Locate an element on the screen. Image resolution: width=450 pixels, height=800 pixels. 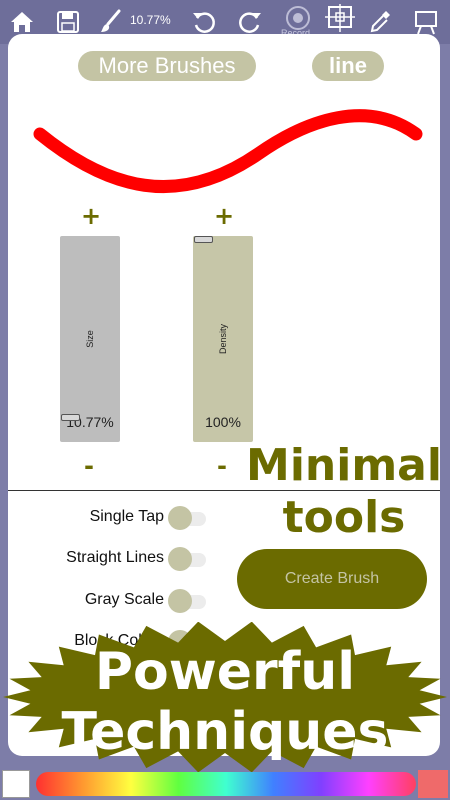
color-spectrum-bar is located at coordinates (226, 784).